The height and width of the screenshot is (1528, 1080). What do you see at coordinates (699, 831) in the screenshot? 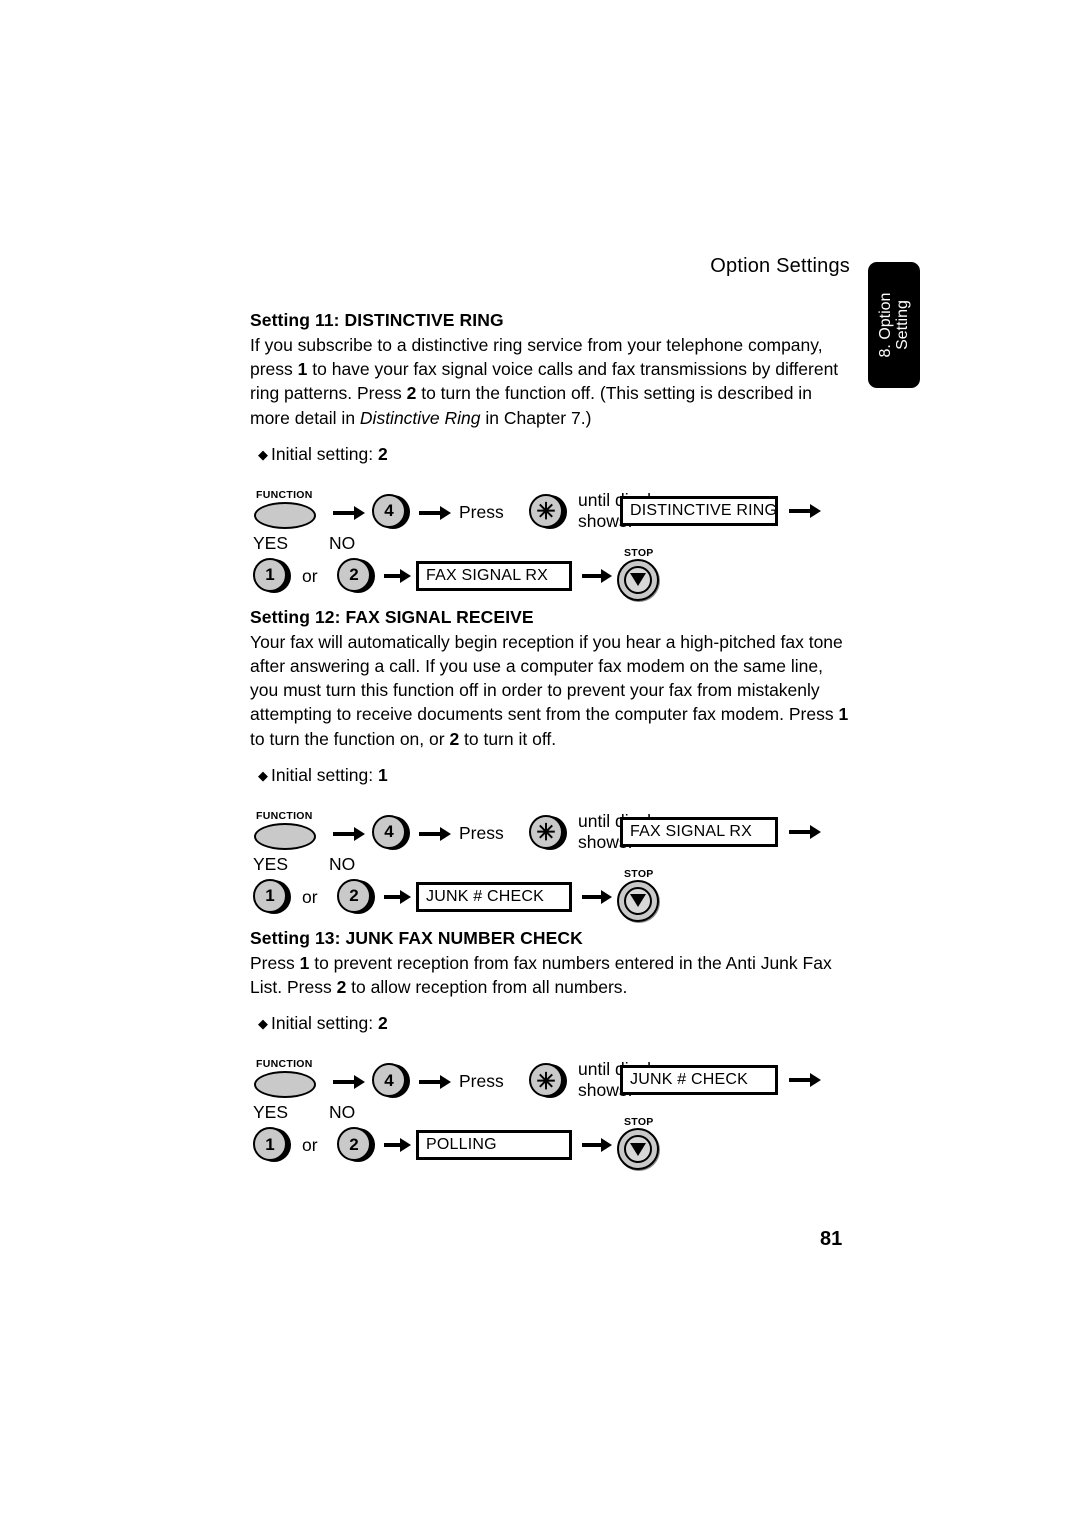
I see `lcd-display-top: FAX SIGNAL RX` at bounding box center [699, 831].